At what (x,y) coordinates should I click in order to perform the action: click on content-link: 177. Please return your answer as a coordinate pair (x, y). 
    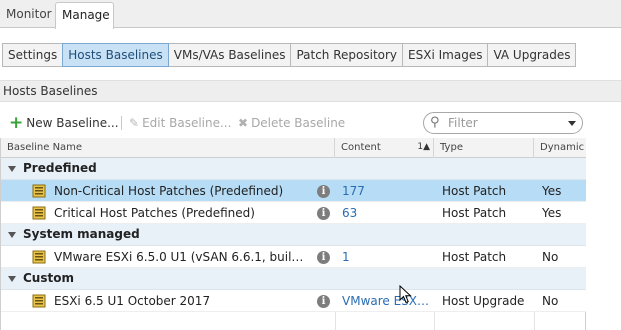
    Looking at the image, I should click on (386, 191).